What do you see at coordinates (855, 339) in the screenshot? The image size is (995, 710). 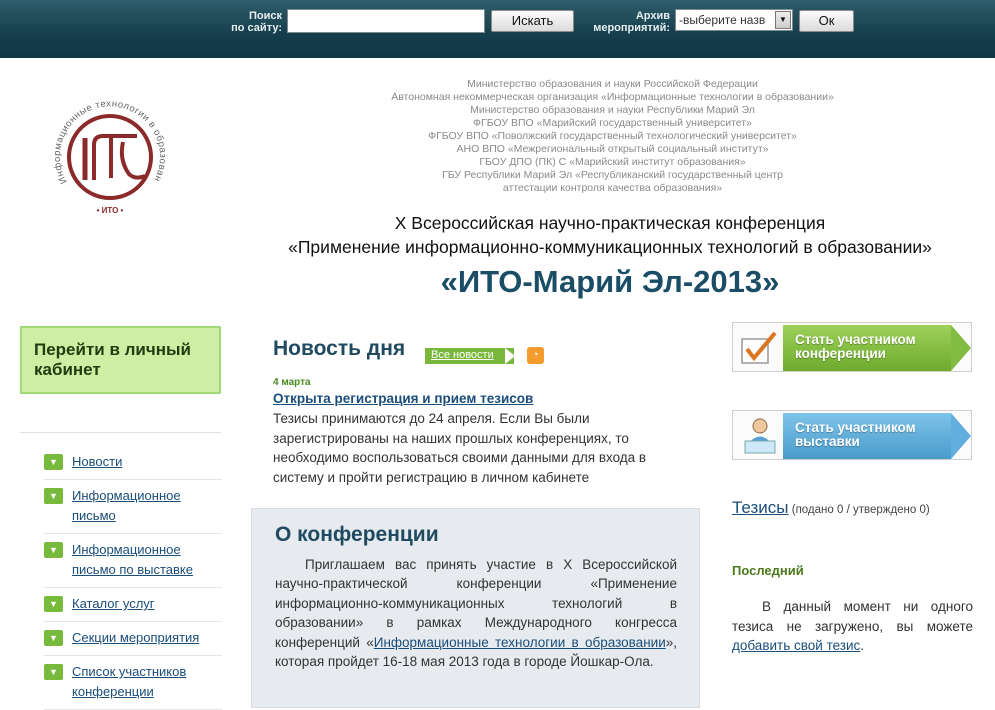 I see `participant-label-line1: Стать участником` at bounding box center [855, 339].